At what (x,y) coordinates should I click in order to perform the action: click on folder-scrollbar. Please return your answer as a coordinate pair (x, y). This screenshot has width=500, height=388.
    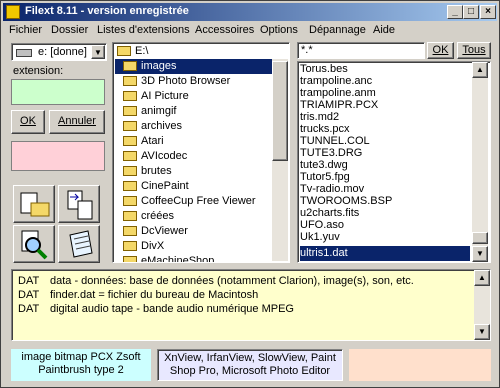
    Looking at the image, I should click on (280, 160).